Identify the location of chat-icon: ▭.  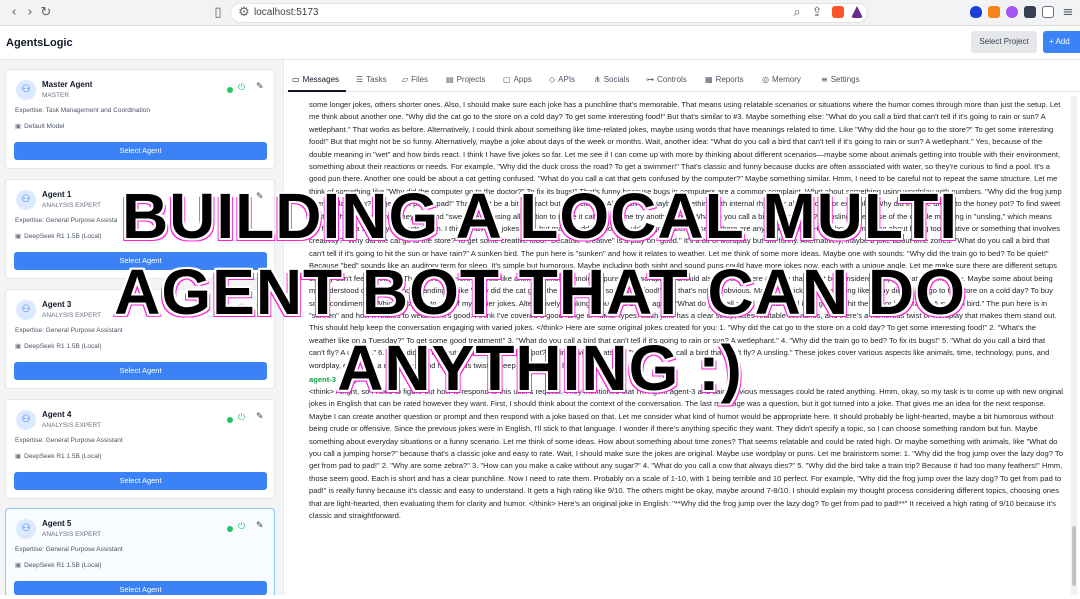
(296, 79).